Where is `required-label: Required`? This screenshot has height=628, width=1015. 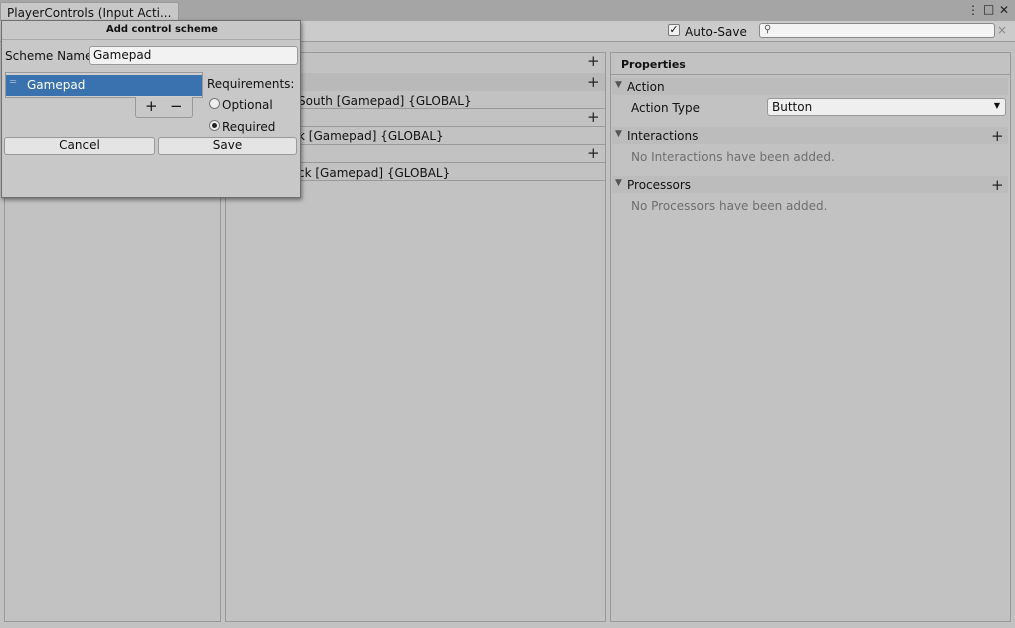
required-label: Required is located at coordinates (249, 127).